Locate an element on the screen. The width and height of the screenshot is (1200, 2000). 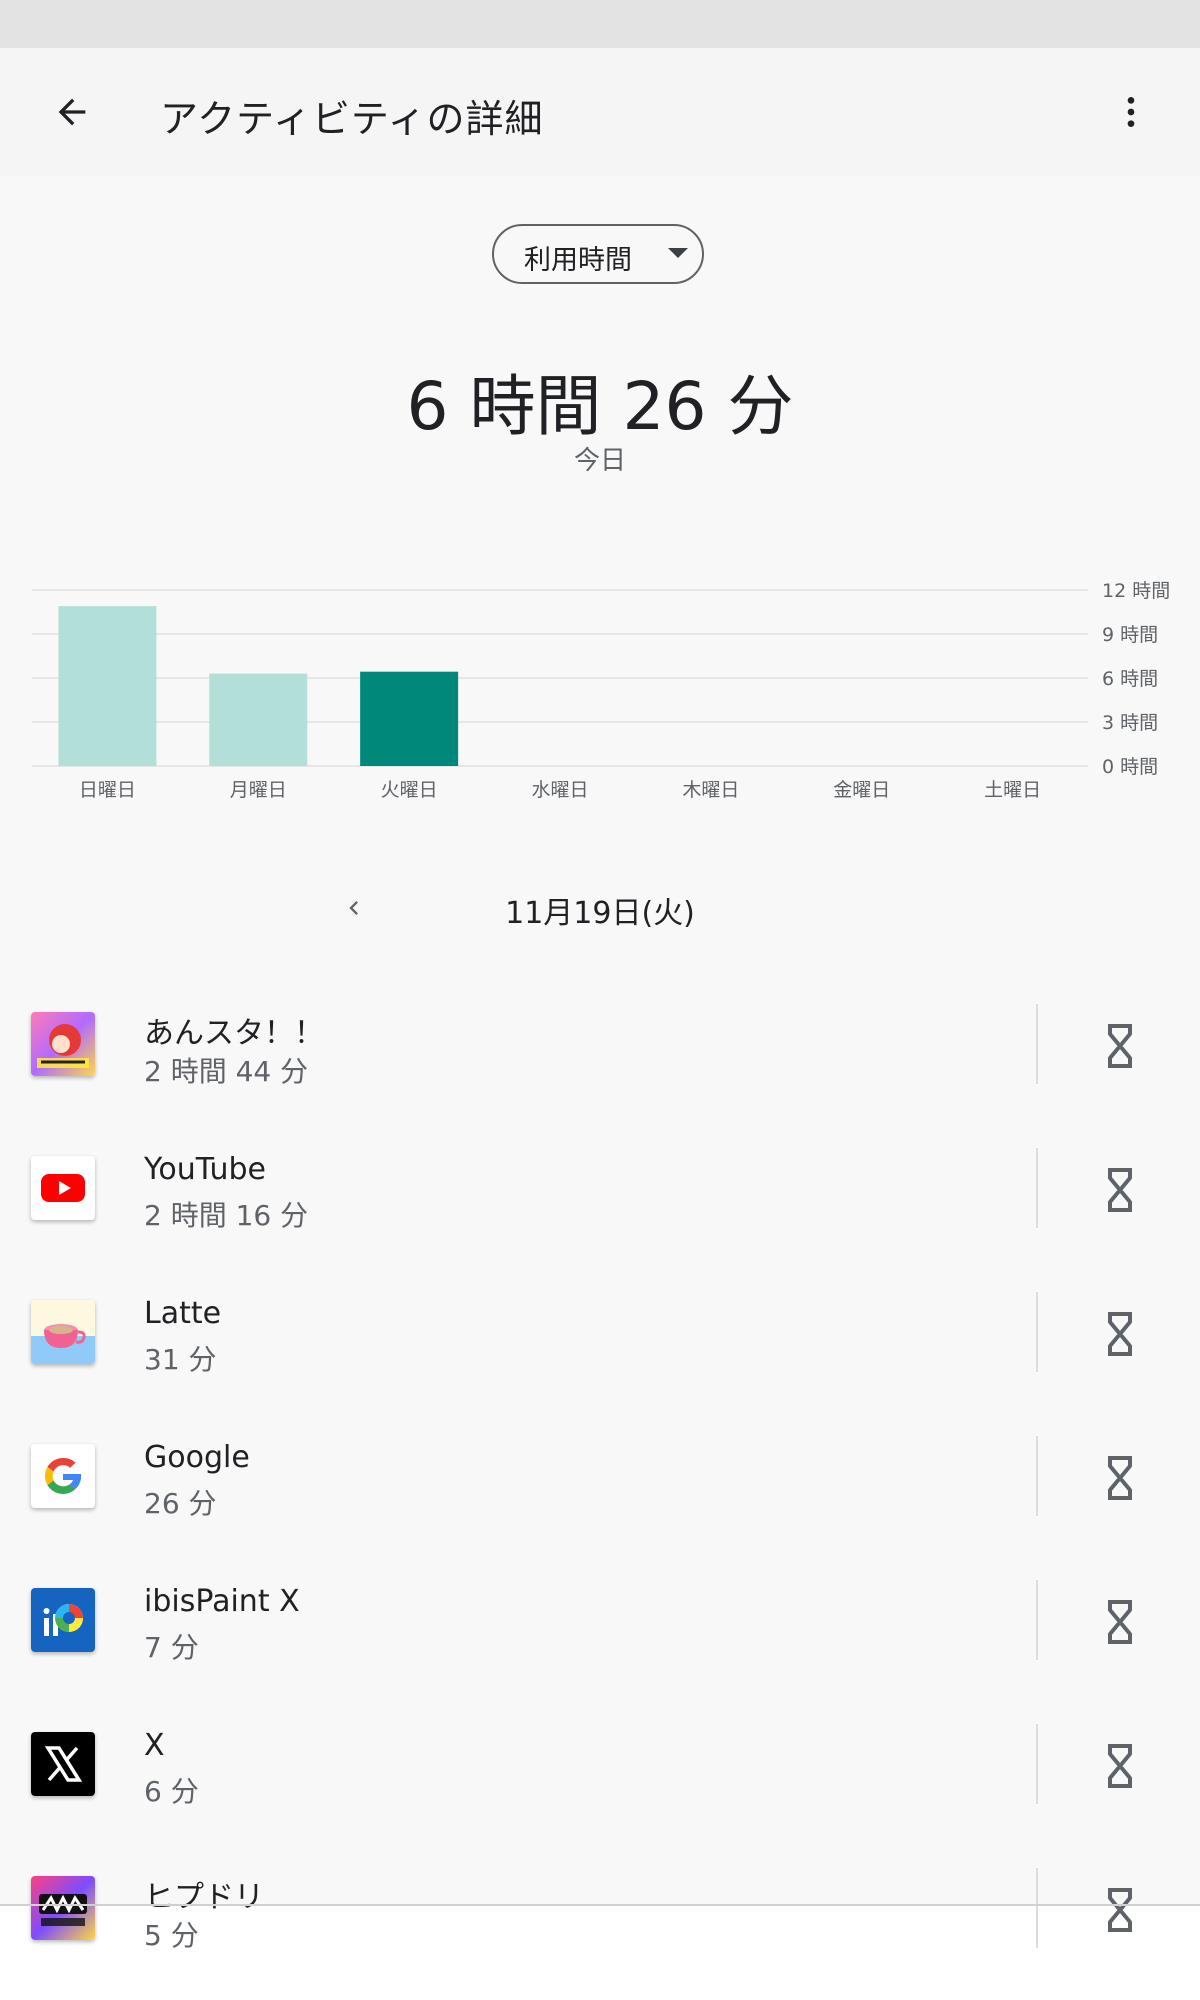
app-usage-row: あんスタ！！ 2 時間 44 分 is located at coordinates (600, 1050).